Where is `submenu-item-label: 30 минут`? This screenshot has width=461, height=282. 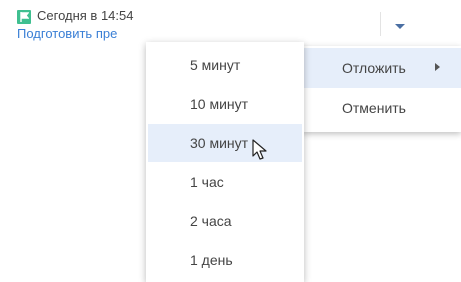
submenu-item-label: 30 минут is located at coordinates (219, 143).